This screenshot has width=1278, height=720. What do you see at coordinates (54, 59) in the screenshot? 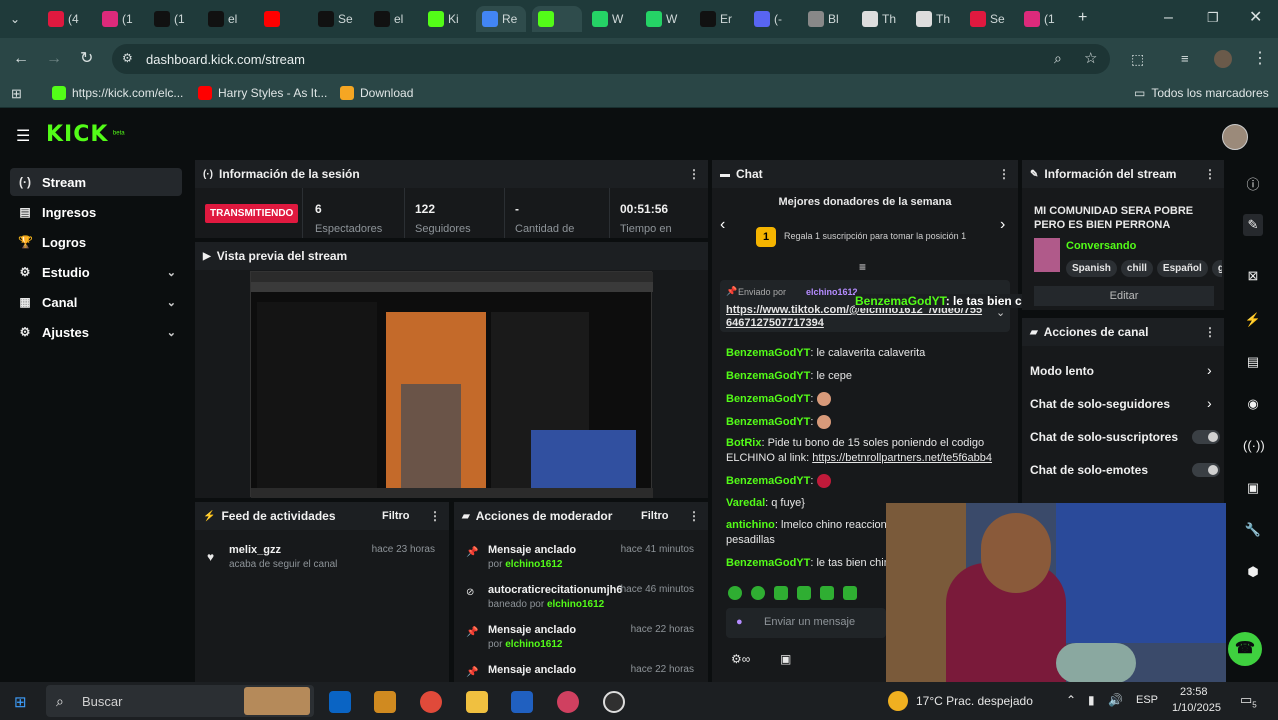
I see `forward-icon: →` at bounding box center [54, 59].